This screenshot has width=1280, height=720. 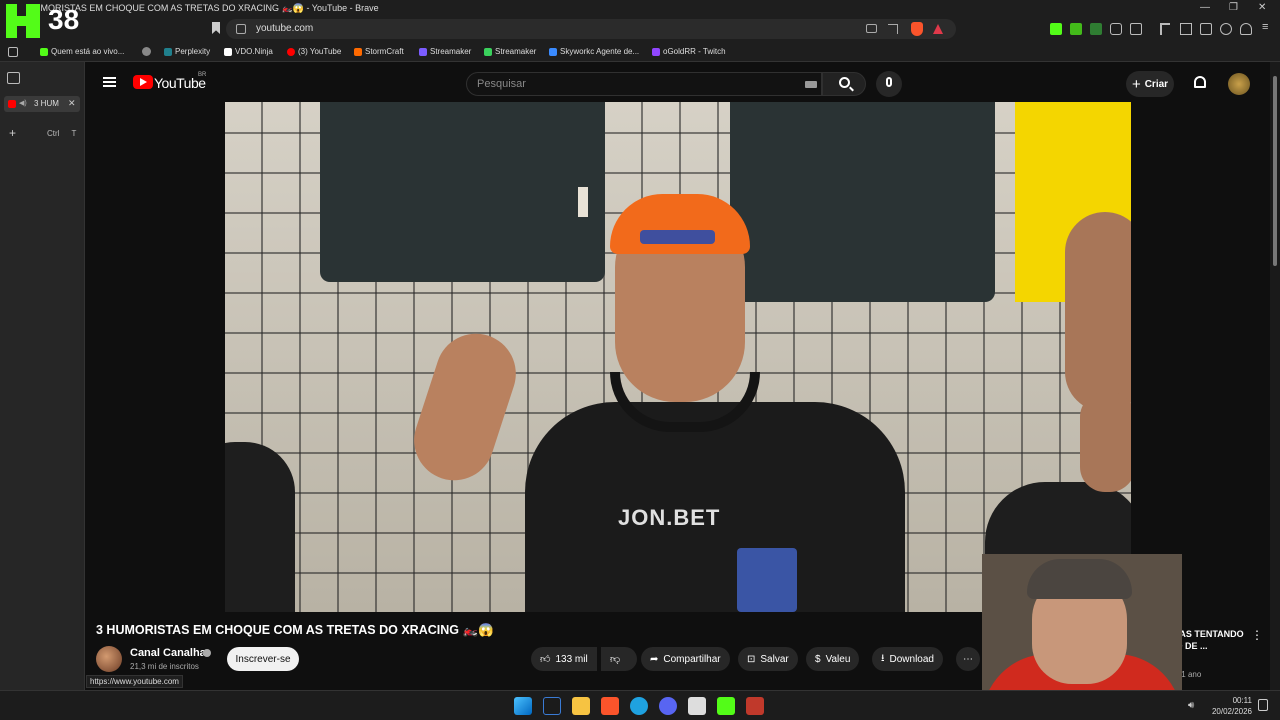 What do you see at coordinates (692, 659) in the screenshot?
I see `share-label: Compartilhar` at bounding box center [692, 659].